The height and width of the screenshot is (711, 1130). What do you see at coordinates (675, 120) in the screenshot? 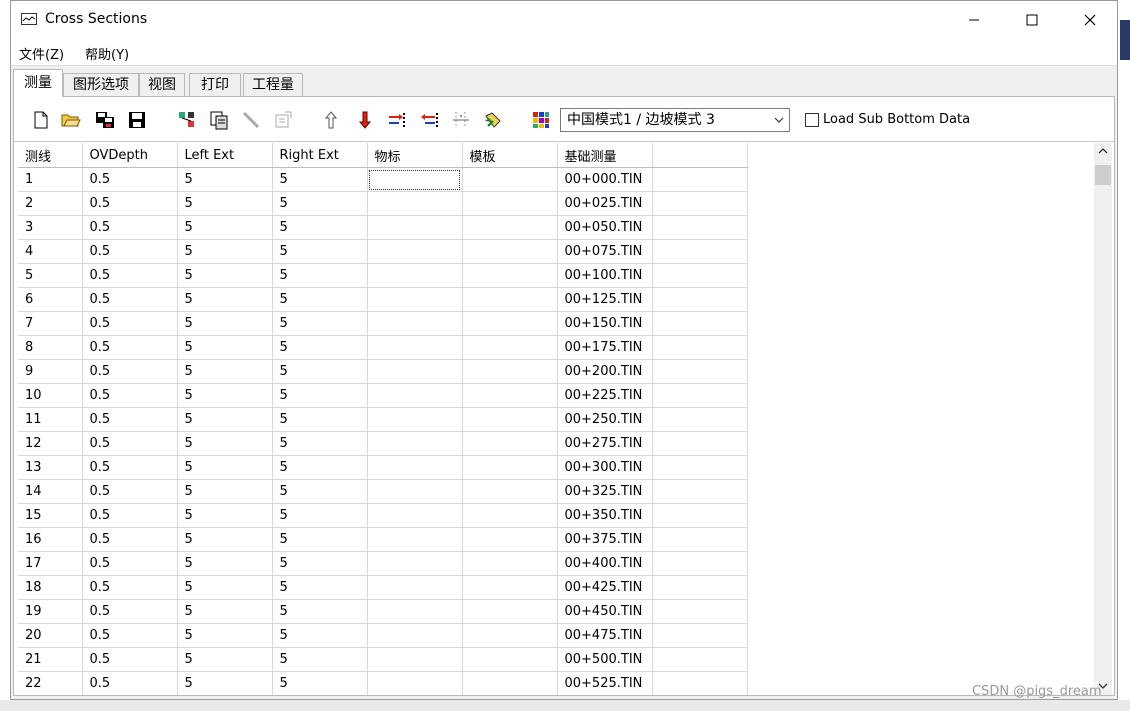
I see `mode-select: 中国模式1 / 边坡模式 3` at bounding box center [675, 120].